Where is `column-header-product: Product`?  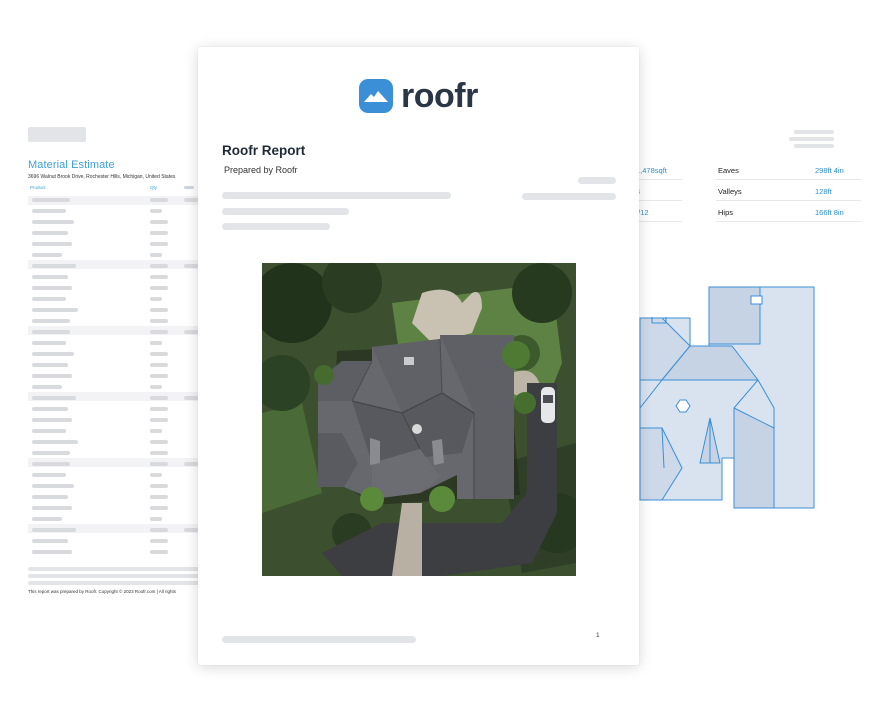 column-header-product: Product is located at coordinates (38, 187).